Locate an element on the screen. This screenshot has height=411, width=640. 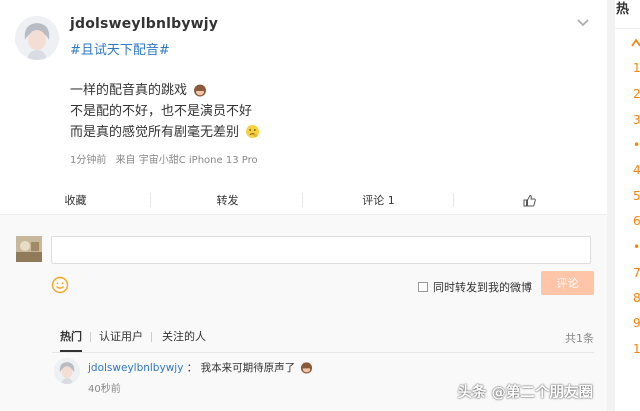
sidebar-rank: 4 is located at coordinates (636, 170).